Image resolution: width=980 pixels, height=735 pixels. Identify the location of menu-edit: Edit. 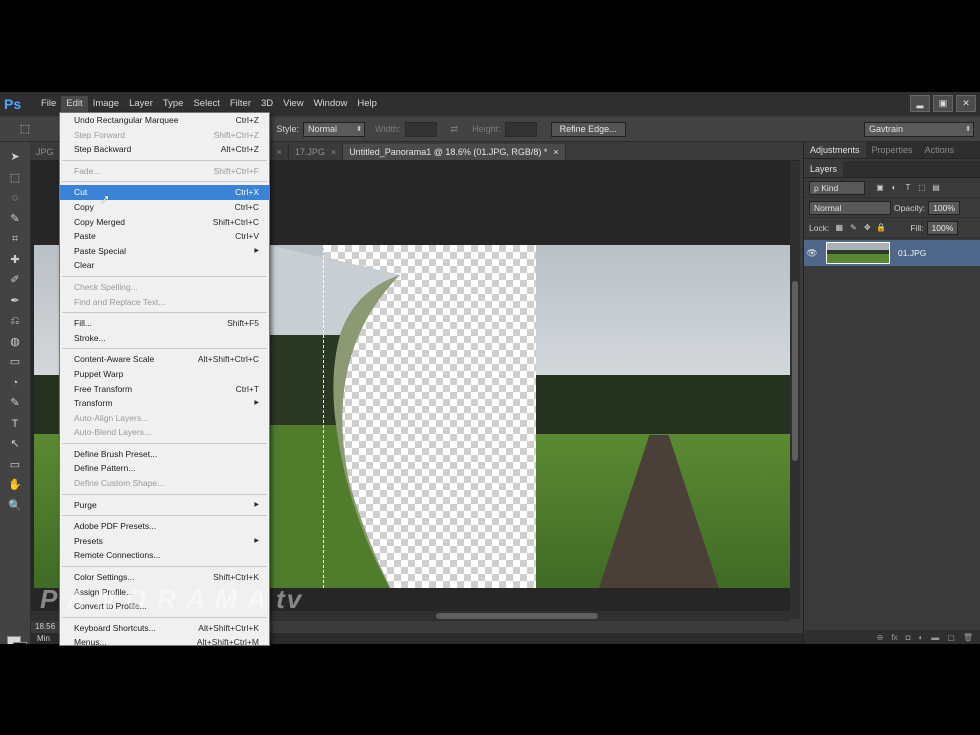
(74, 104).